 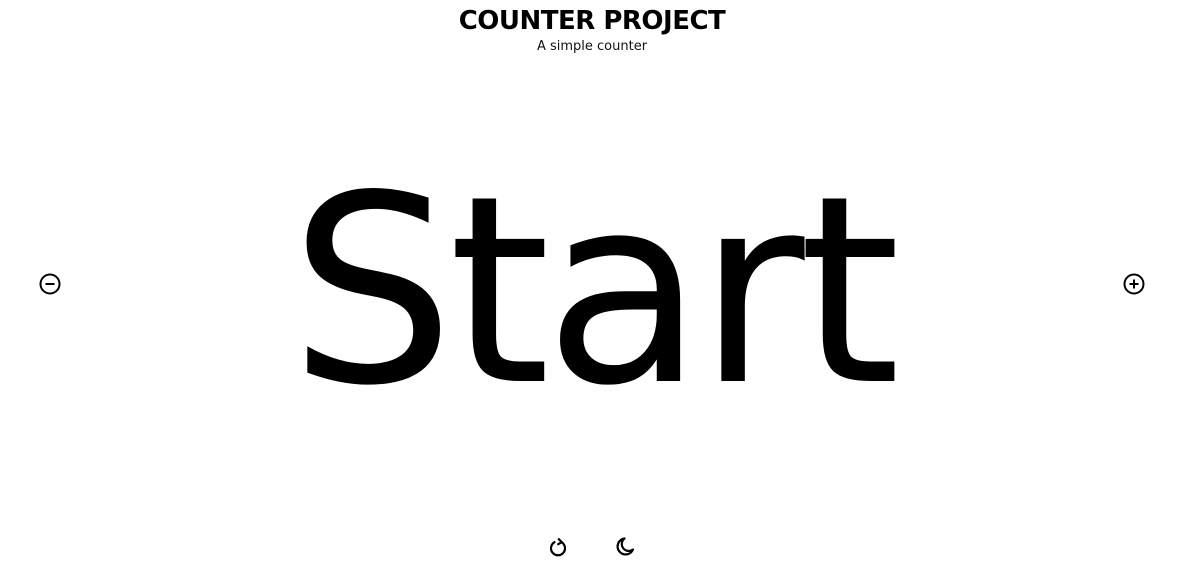 What do you see at coordinates (592, 46) in the screenshot?
I see `page-subtitle: A simple counter` at bounding box center [592, 46].